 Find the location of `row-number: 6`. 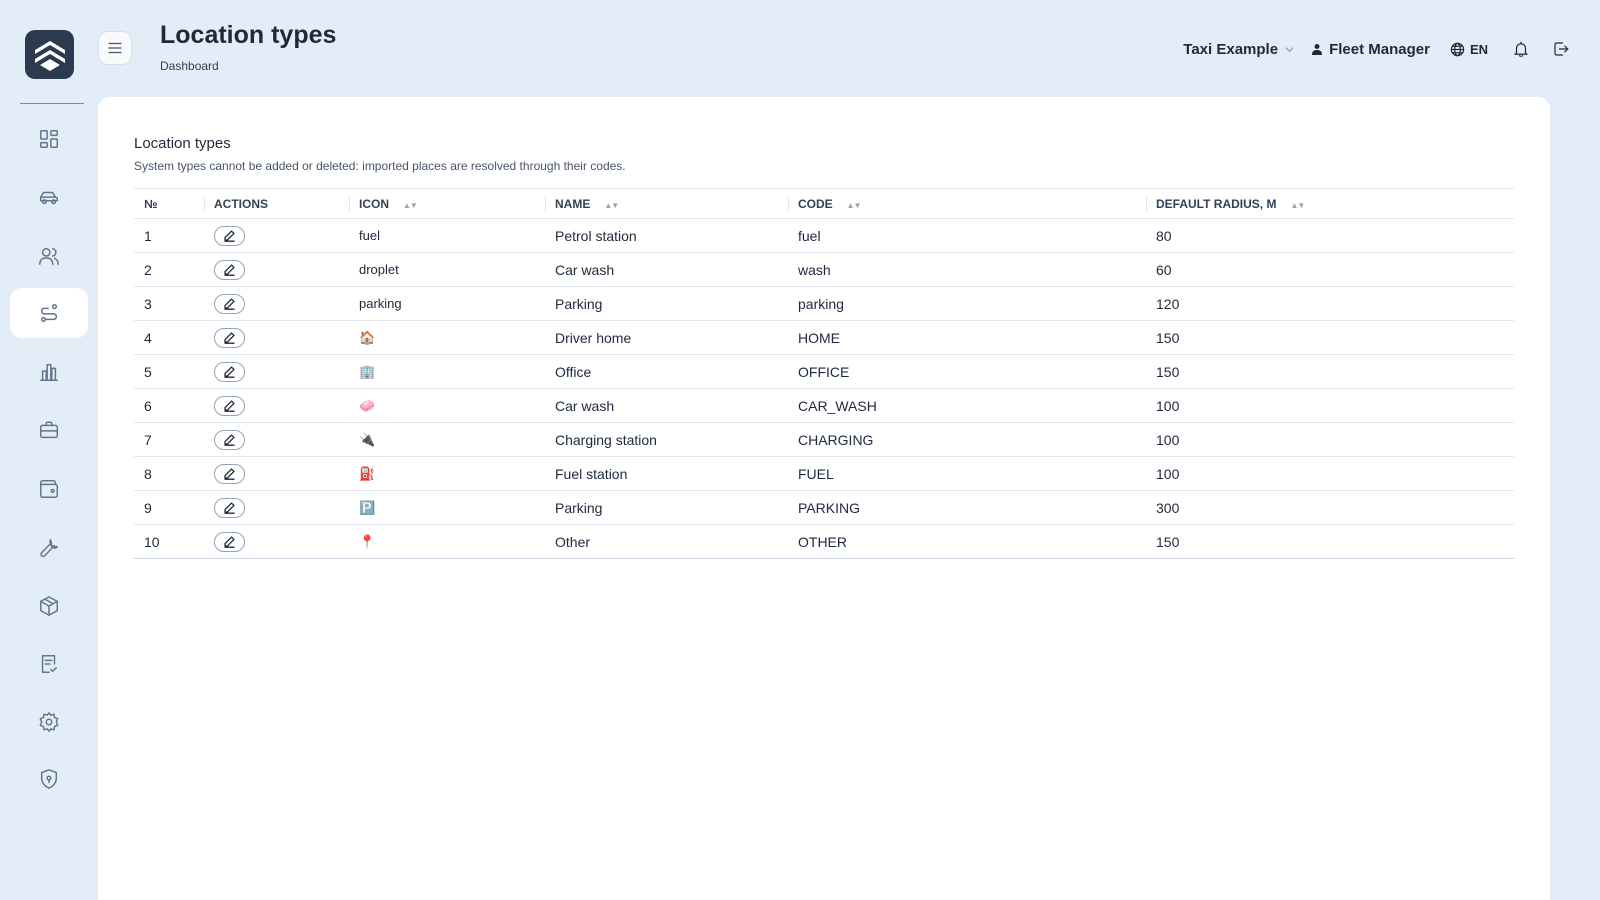

row-number: 6 is located at coordinates (169, 405).